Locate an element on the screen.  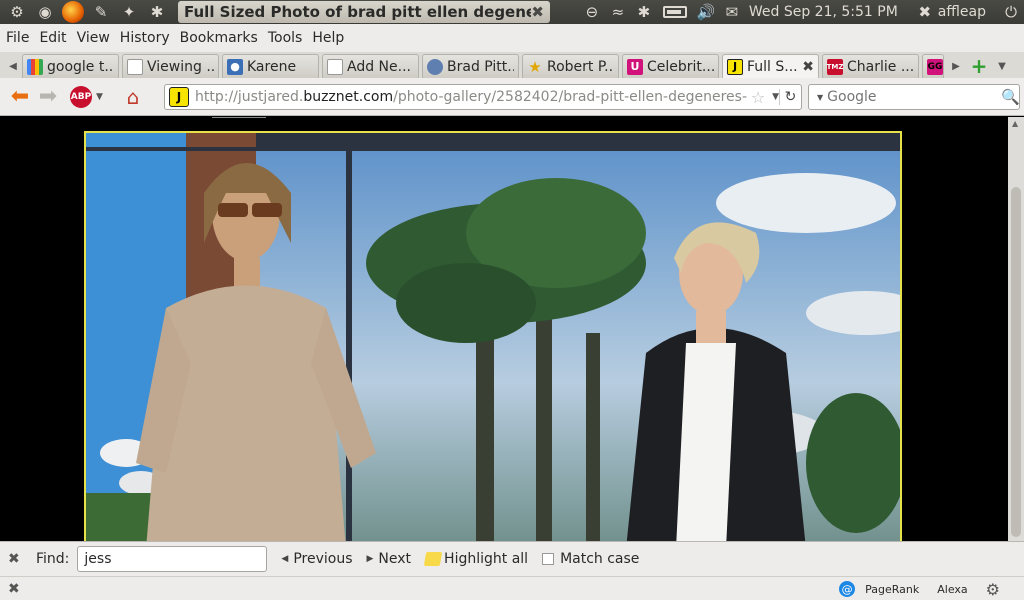
reload-icon: ↻ is located at coordinates (790, 97).